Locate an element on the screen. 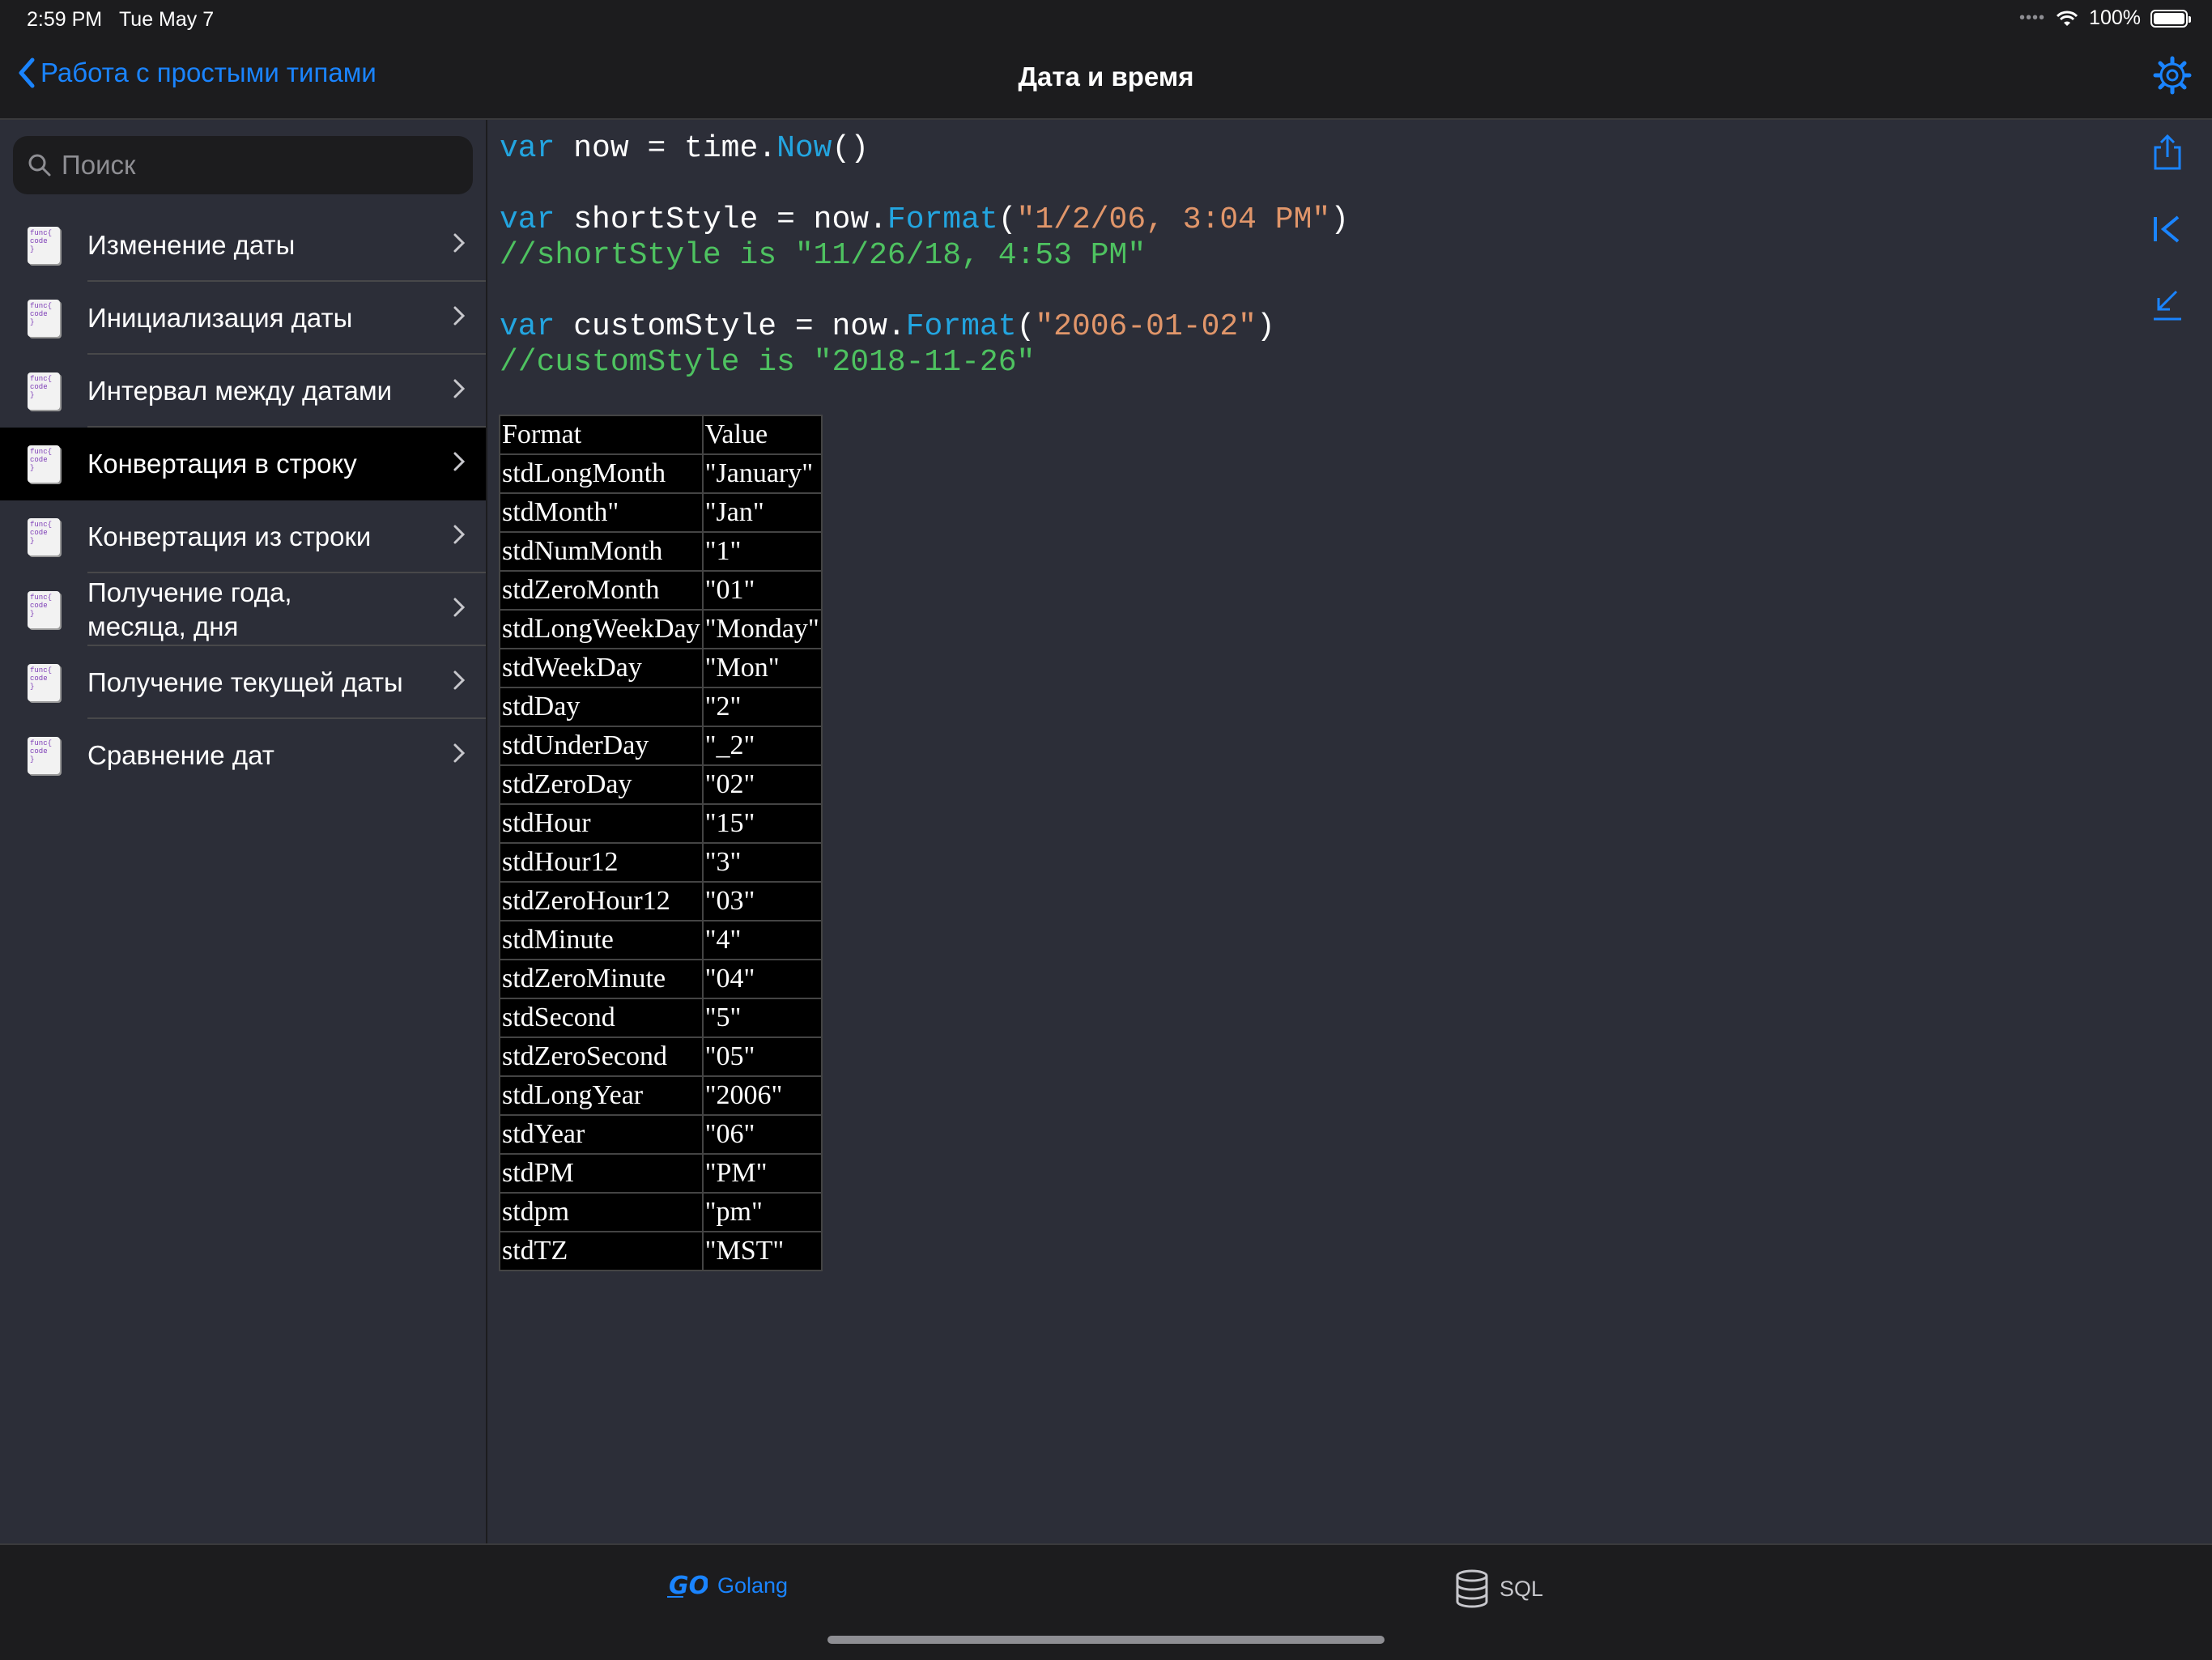 The width and height of the screenshot is (2212, 1660). table-cell: stdHour is located at coordinates (602, 823).